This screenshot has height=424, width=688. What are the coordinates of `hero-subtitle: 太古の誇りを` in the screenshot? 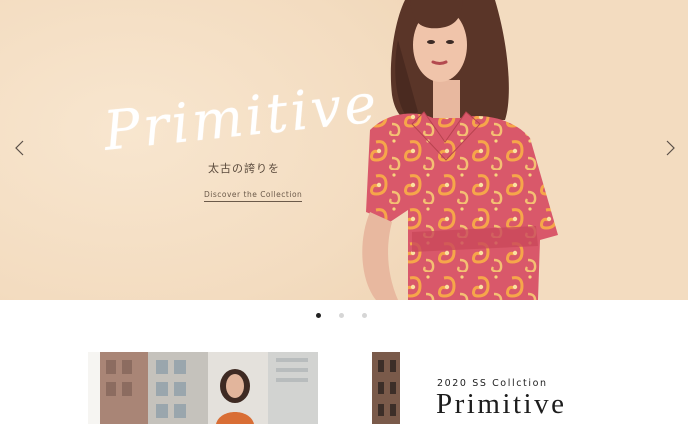 It's located at (244, 168).